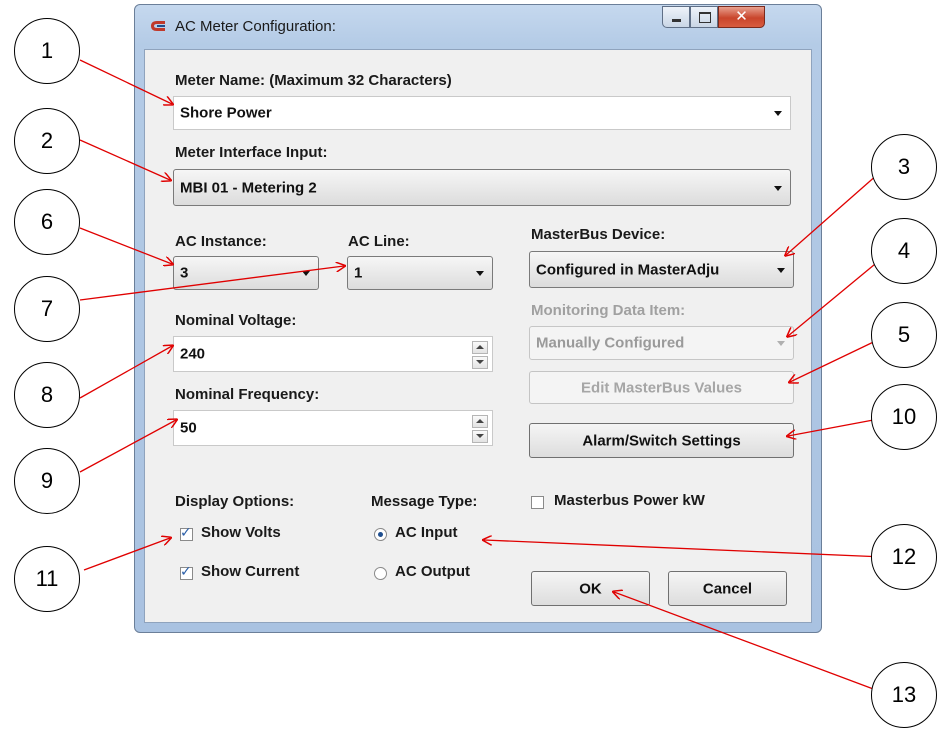 The width and height of the screenshot is (946, 735). I want to click on callout-2: 2, so click(47, 141).